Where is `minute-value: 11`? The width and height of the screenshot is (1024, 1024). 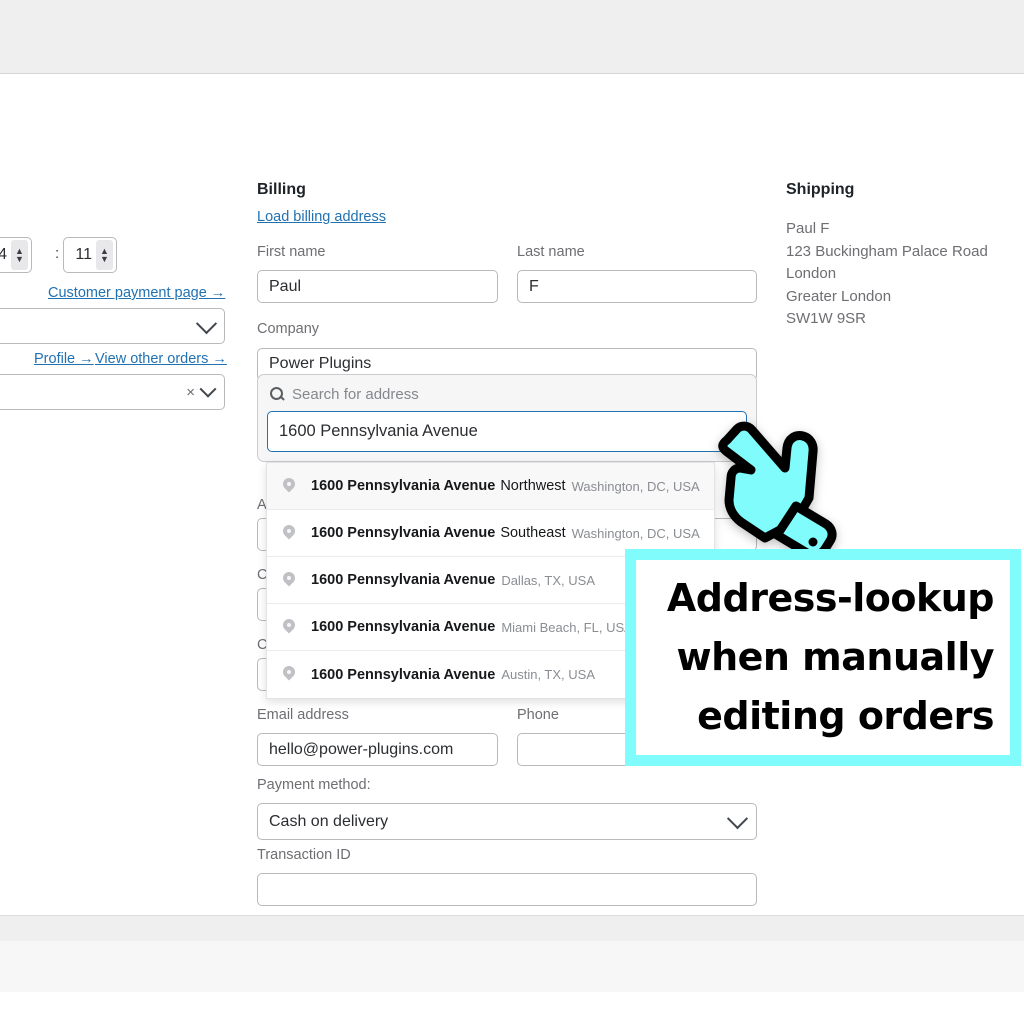 minute-value: 11 is located at coordinates (83, 254).